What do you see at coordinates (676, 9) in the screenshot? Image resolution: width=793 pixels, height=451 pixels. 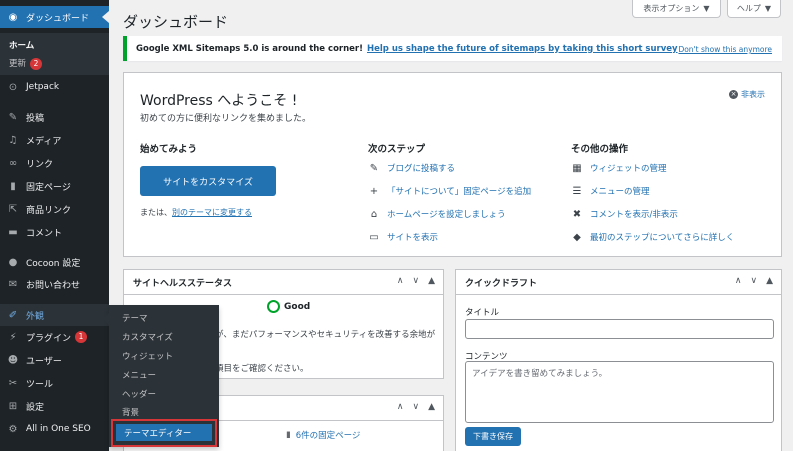 I see `screen-options-button: 表示オプション ▼` at bounding box center [676, 9].